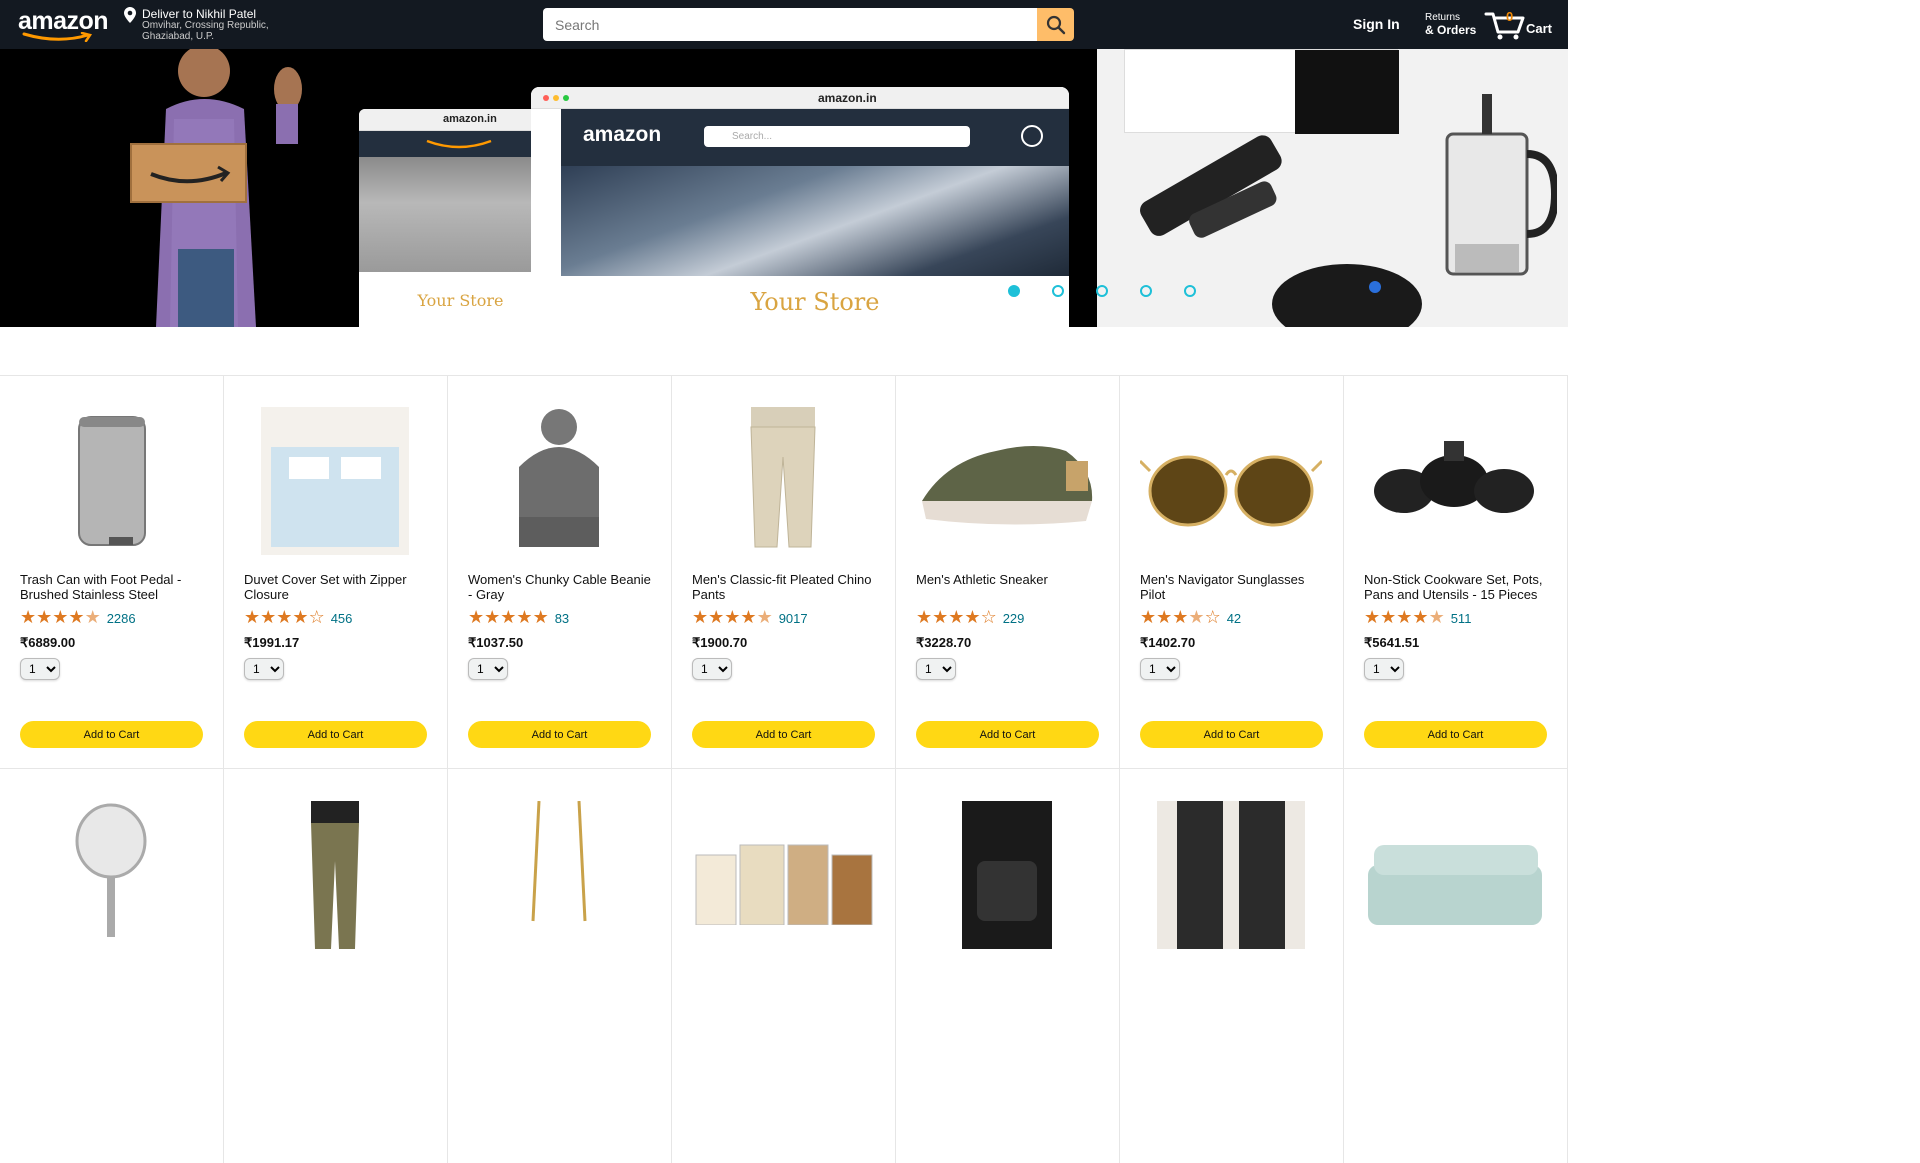 The image size is (1920, 1163). What do you see at coordinates (1504, 26) in the screenshot?
I see `cart-icon` at bounding box center [1504, 26].